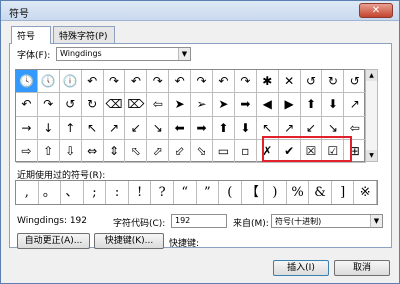  I want to click on symbol-cell: ⬁, so click(136, 151).